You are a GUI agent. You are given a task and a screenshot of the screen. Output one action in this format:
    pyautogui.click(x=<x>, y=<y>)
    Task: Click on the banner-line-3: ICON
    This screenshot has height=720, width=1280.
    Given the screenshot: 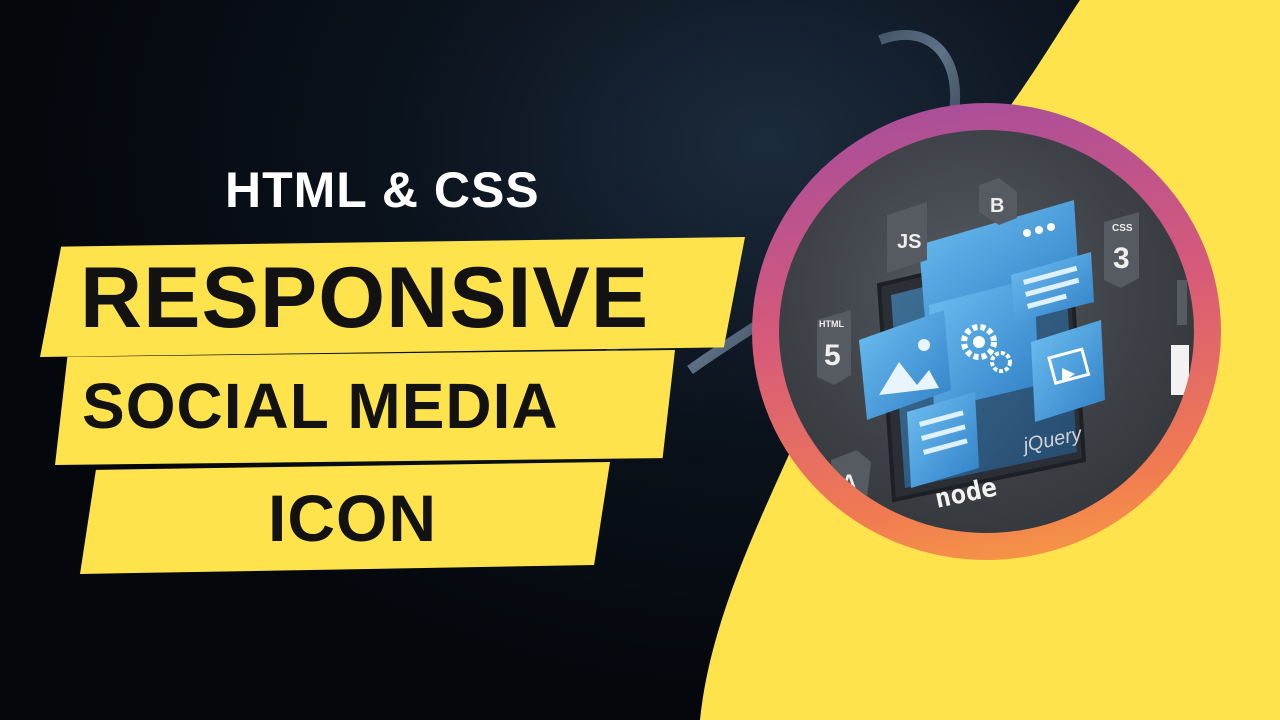 What is the action you would take?
    pyautogui.click(x=352, y=518)
    